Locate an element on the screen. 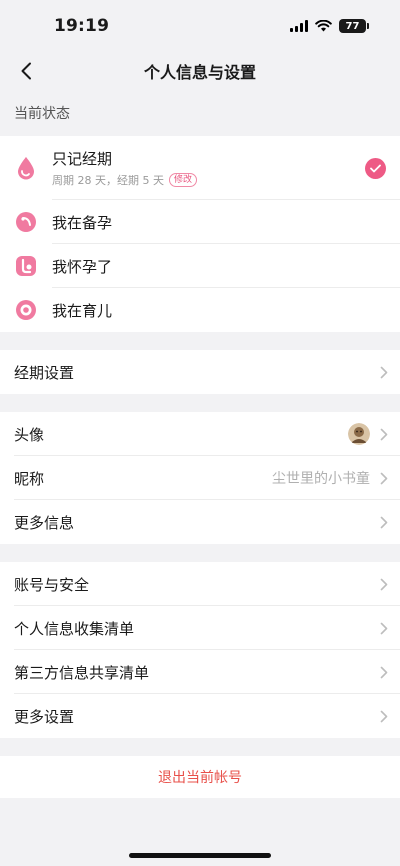 This screenshot has height=866, width=400. period-settings-group: 经期设置 is located at coordinates (200, 372).